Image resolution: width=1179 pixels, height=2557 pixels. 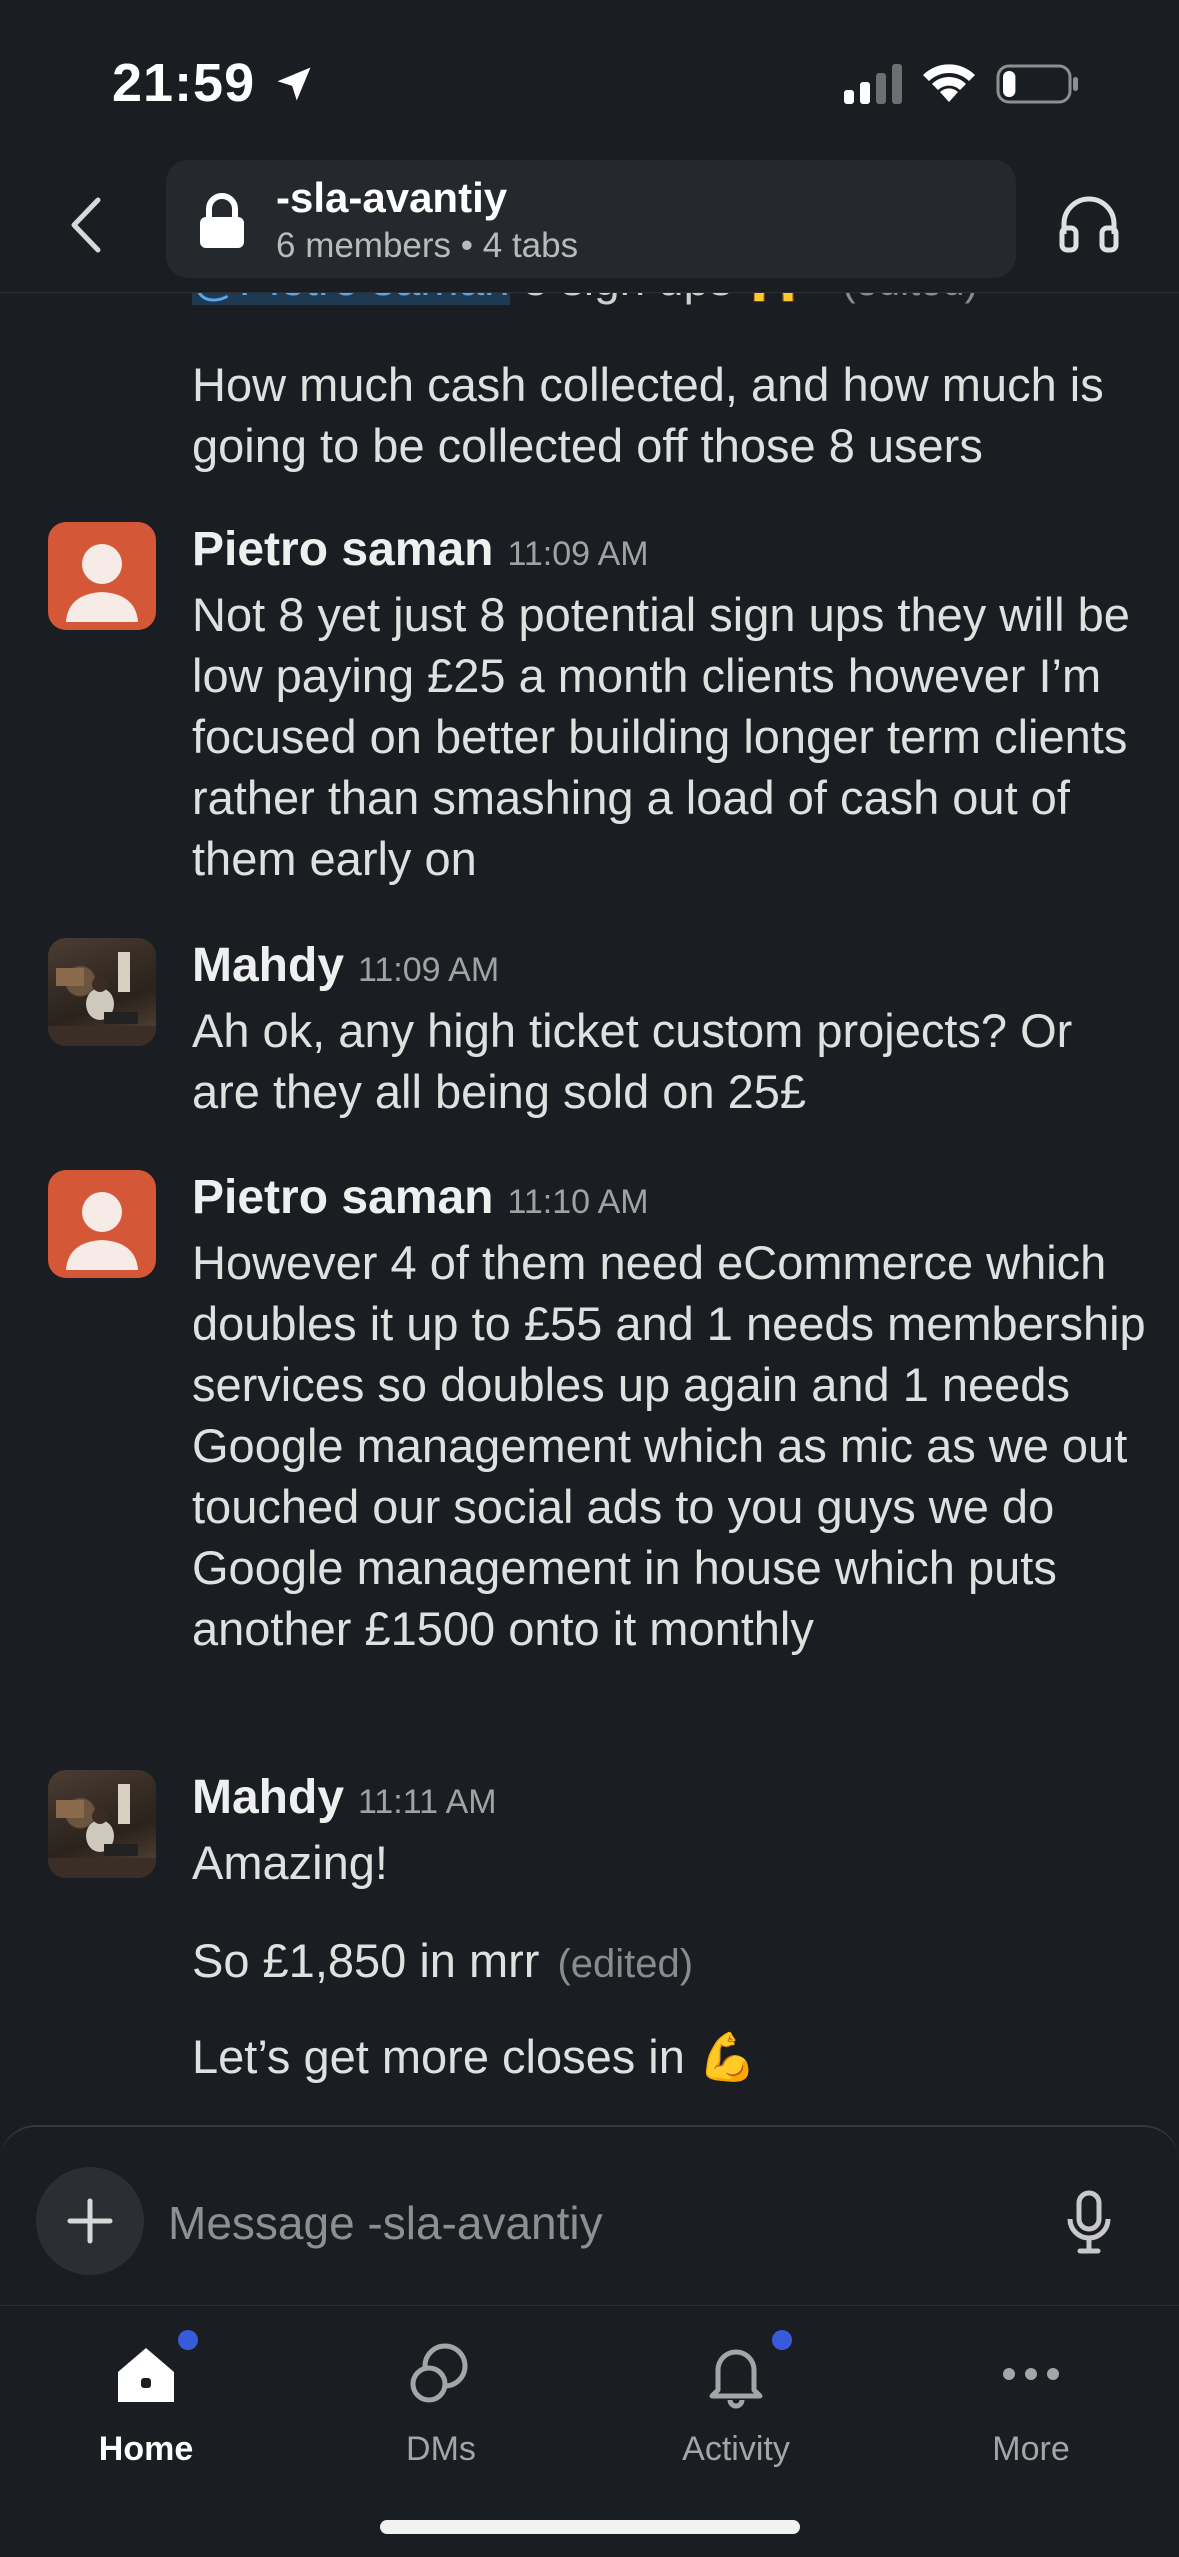 I want to click on message-header: Pietro saman 11:10 AM, so click(x=420, y=1197).